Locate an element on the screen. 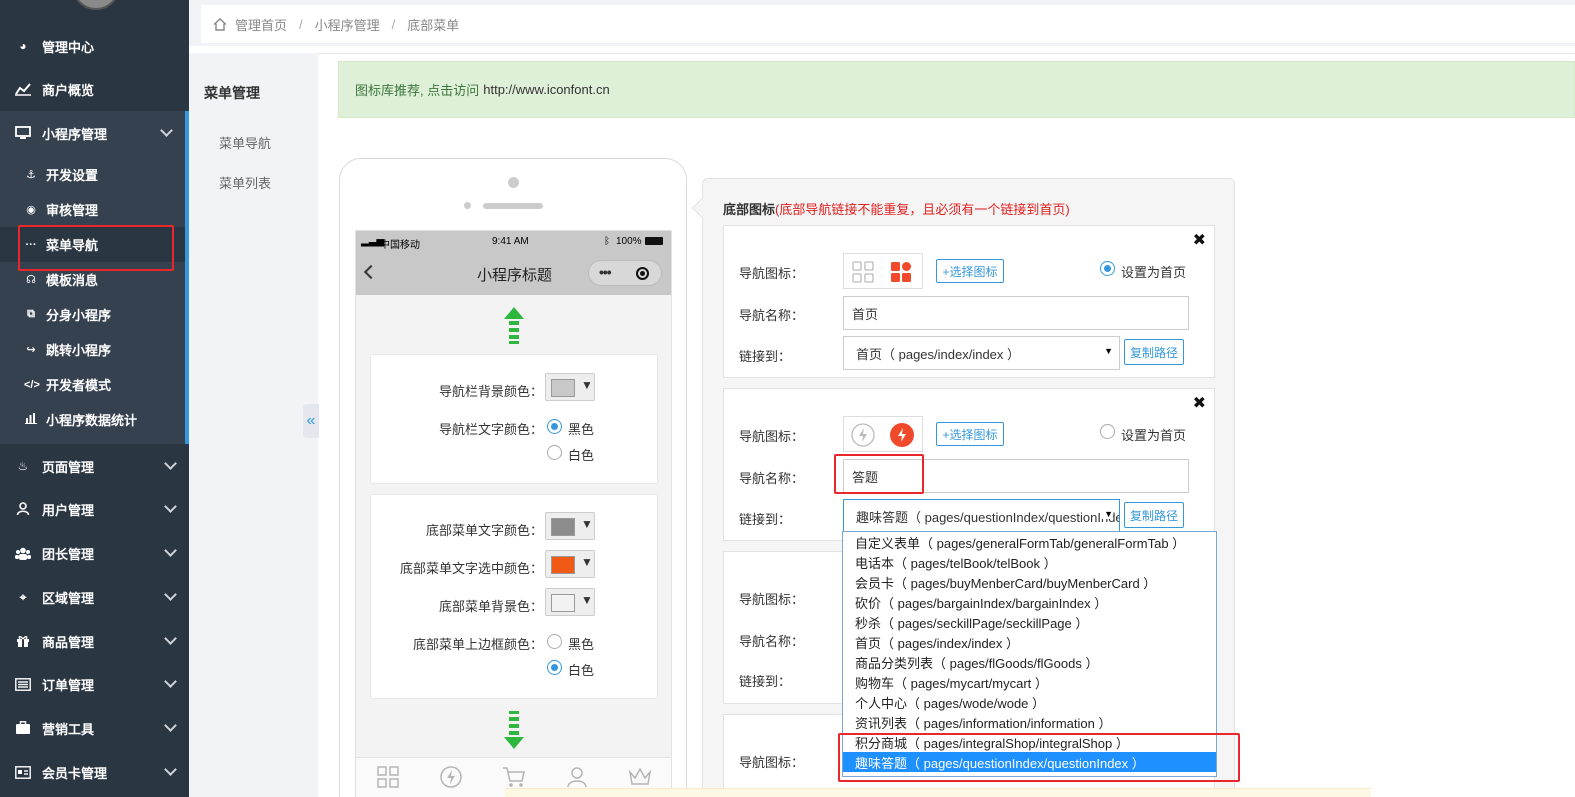 Image resolution: width=1575 pixels, height=797 pixels. dropdown-option: 电话本（ pages/telBook/telBook ） is located at coordinates (1029, 562).